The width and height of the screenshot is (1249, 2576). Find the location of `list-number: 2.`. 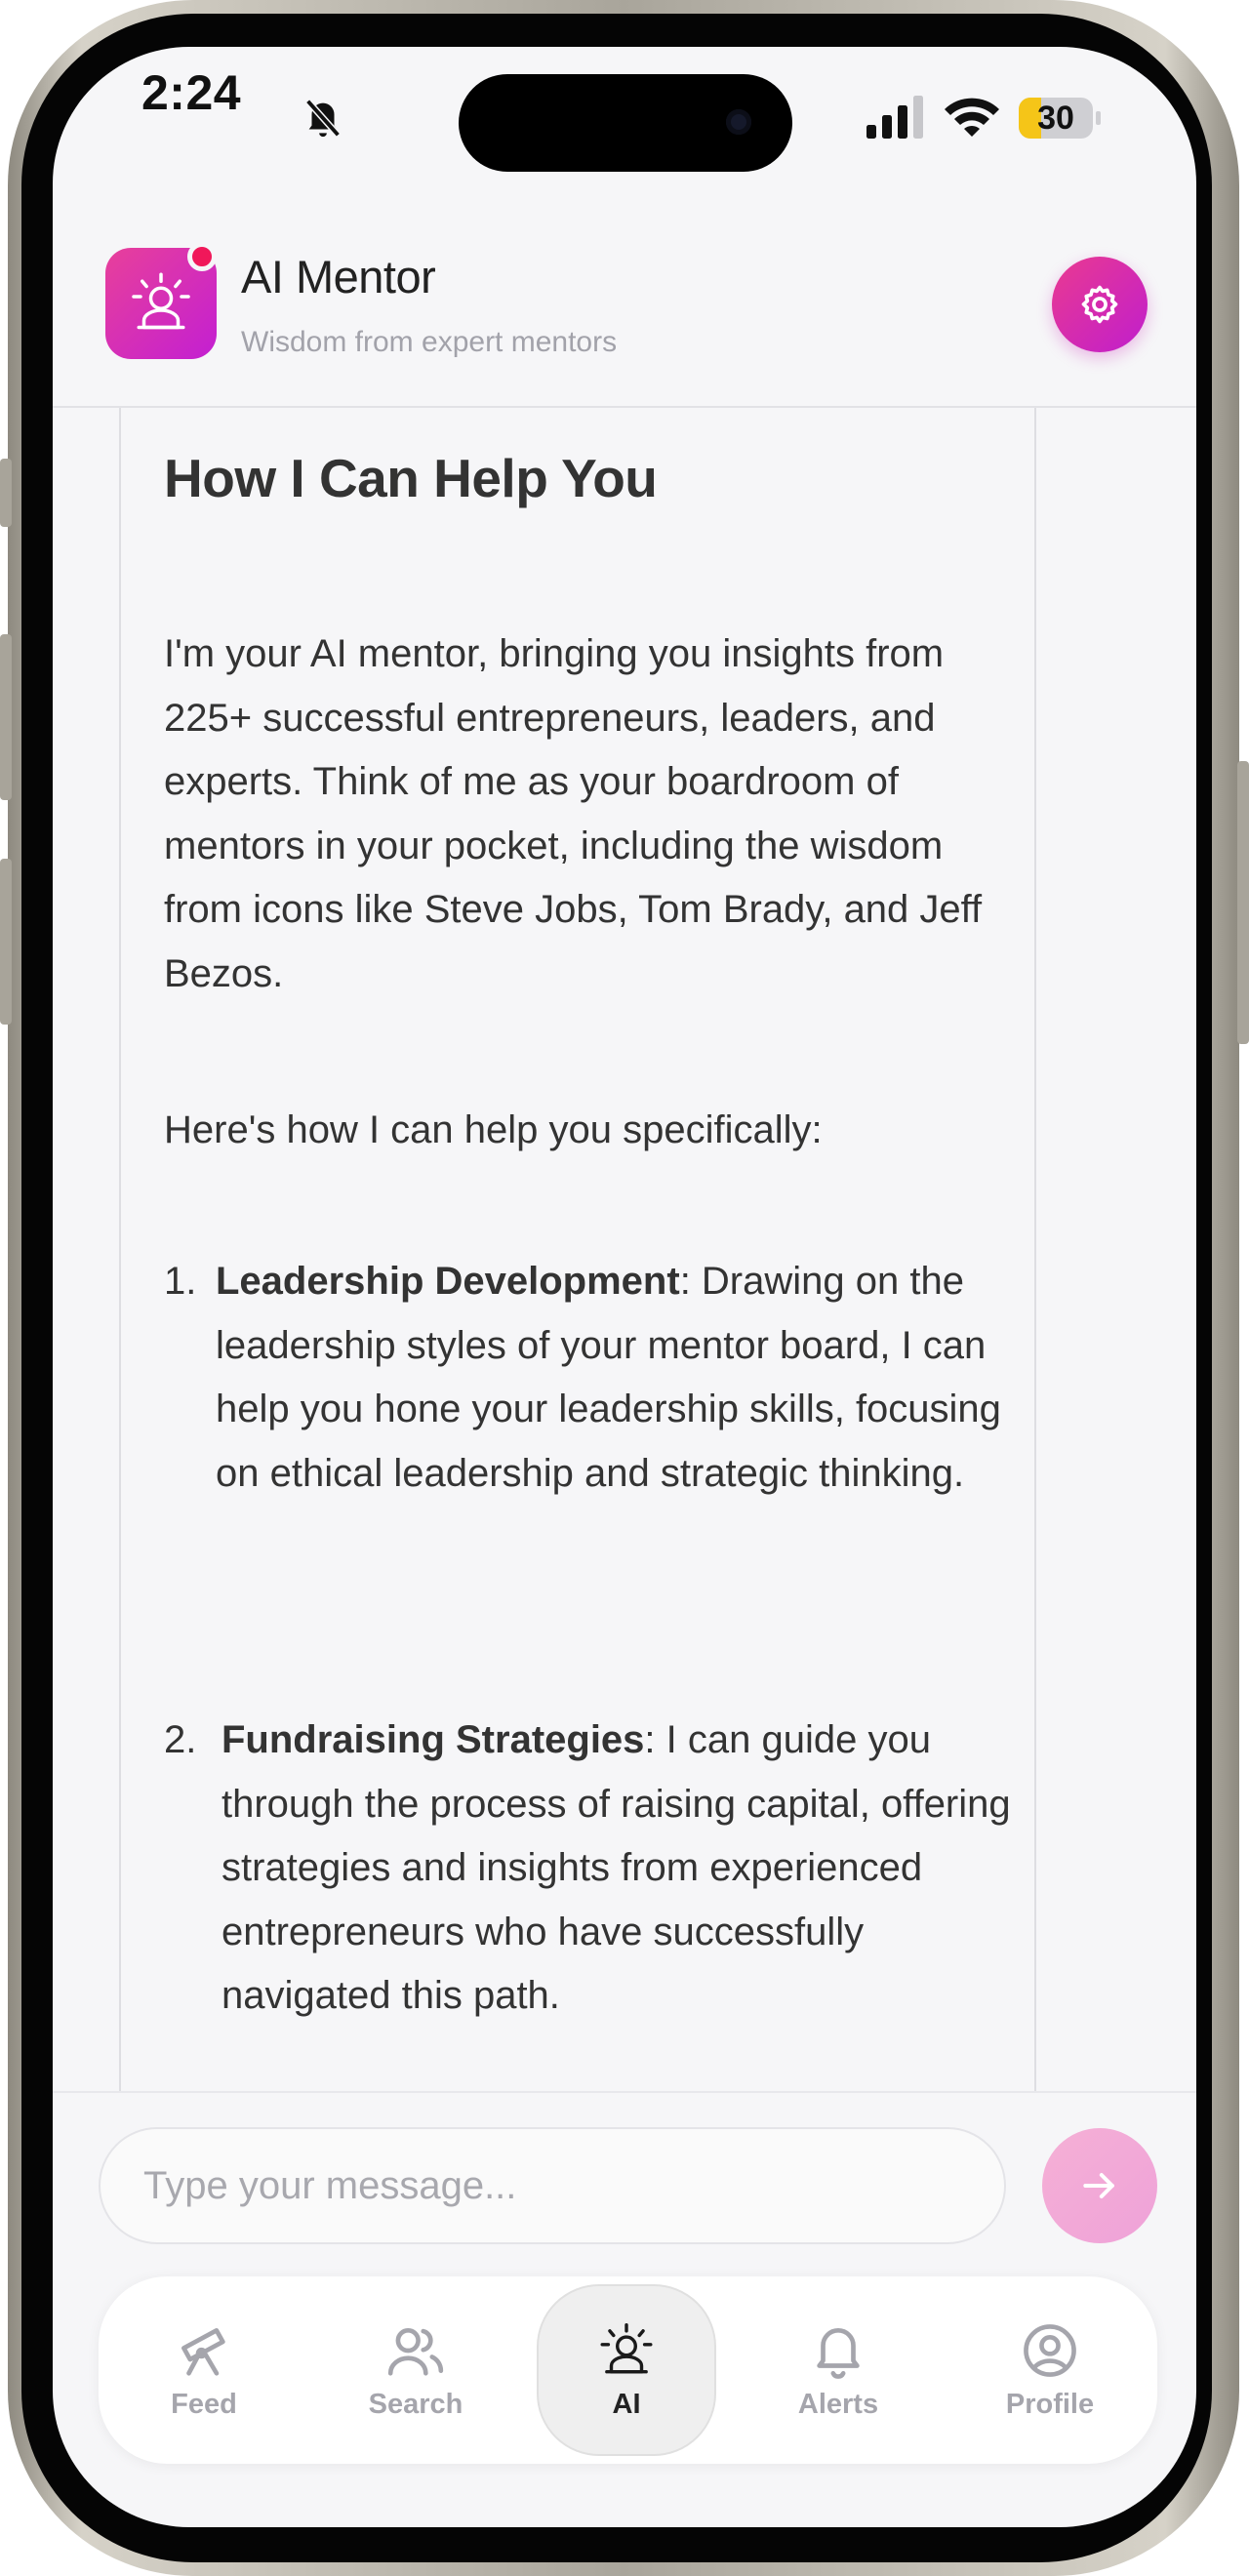

list-number: 2. is located at coordinates (180, 1739).